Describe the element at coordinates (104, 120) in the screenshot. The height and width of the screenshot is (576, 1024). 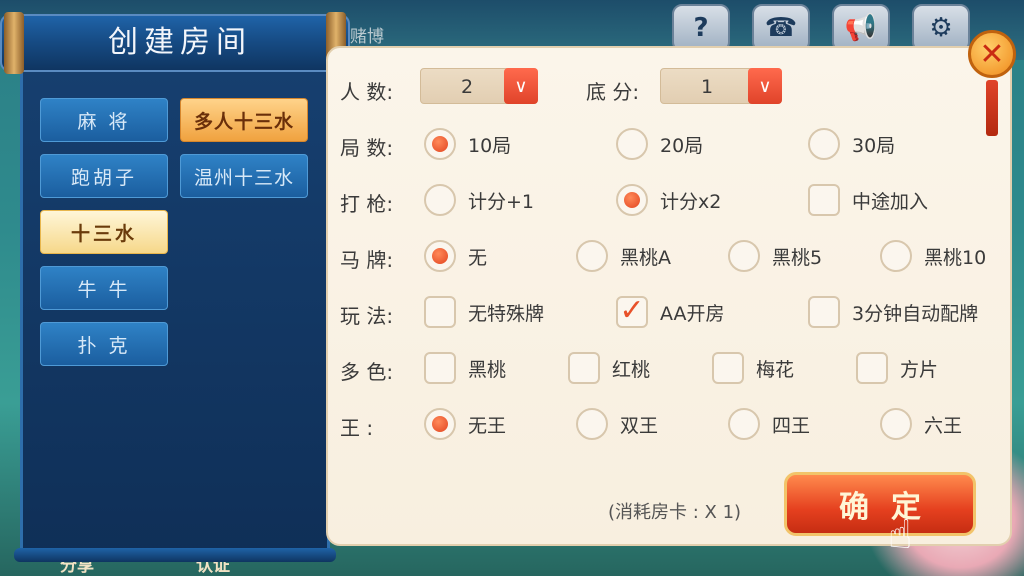
I see `game-mahjong-button: 麻 将` at that location.